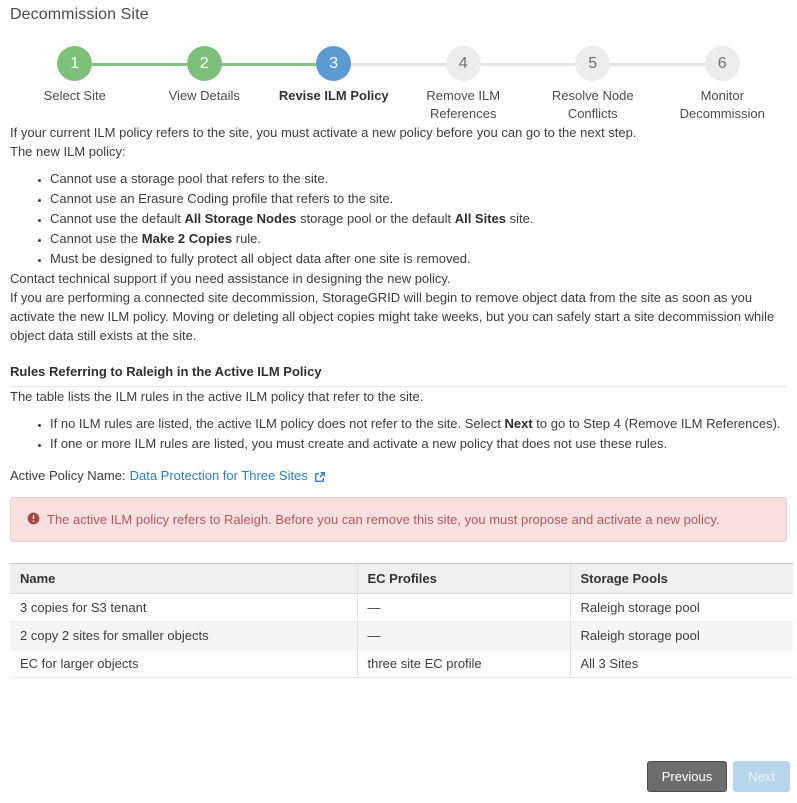 The width and height of the screenshot is (797, 803). Describe the element at coordinates (96, 238) in the screenshot. I see `requirement-text: Cannot use the` at that location.